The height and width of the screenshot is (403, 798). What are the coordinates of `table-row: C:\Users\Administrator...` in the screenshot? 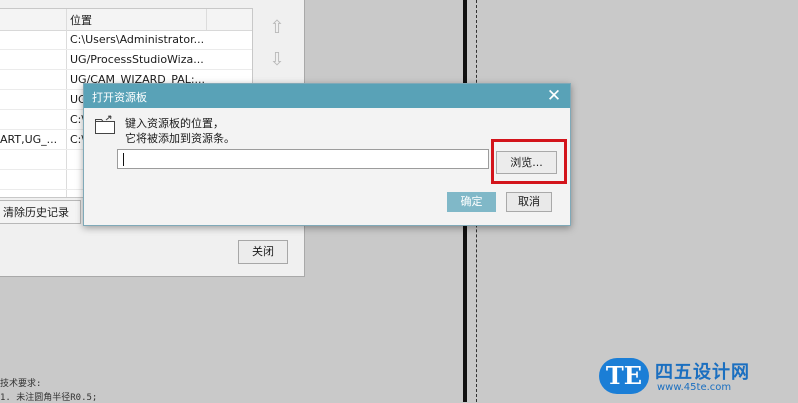 It's located at (126, 40).